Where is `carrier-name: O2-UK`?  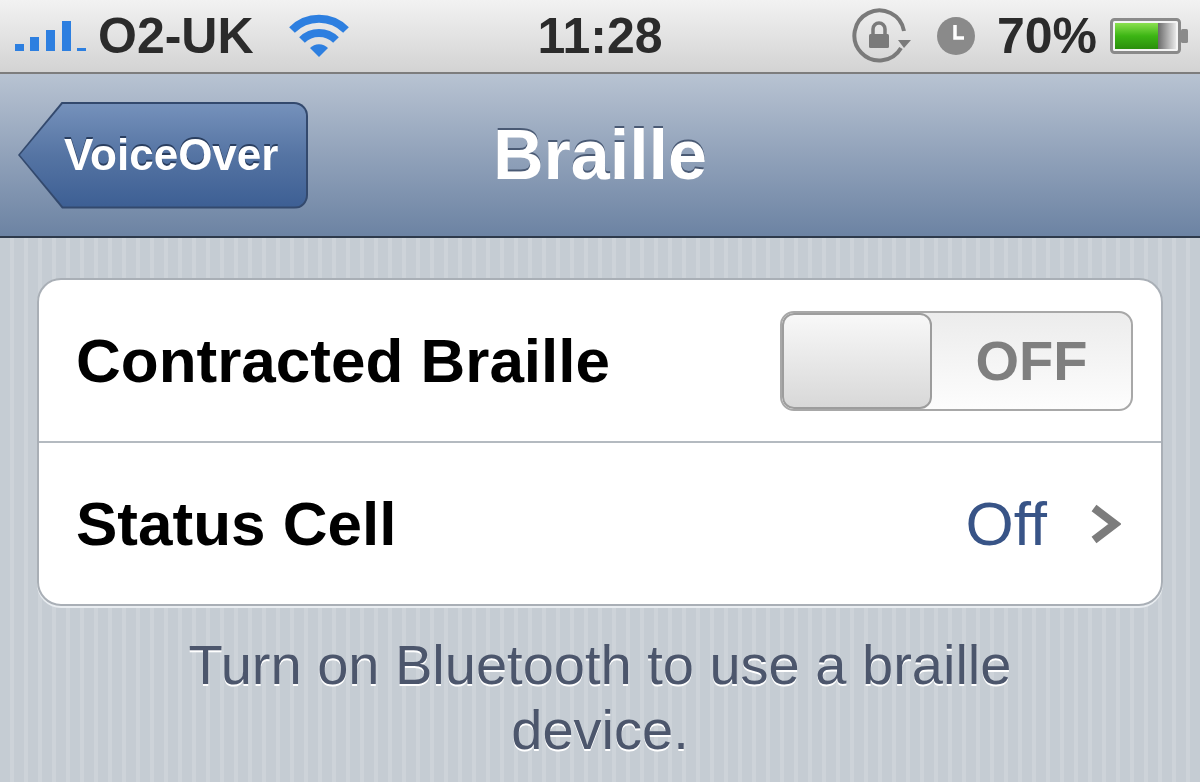 carrier-name: O2-UK is located at coordinates (176, 36).